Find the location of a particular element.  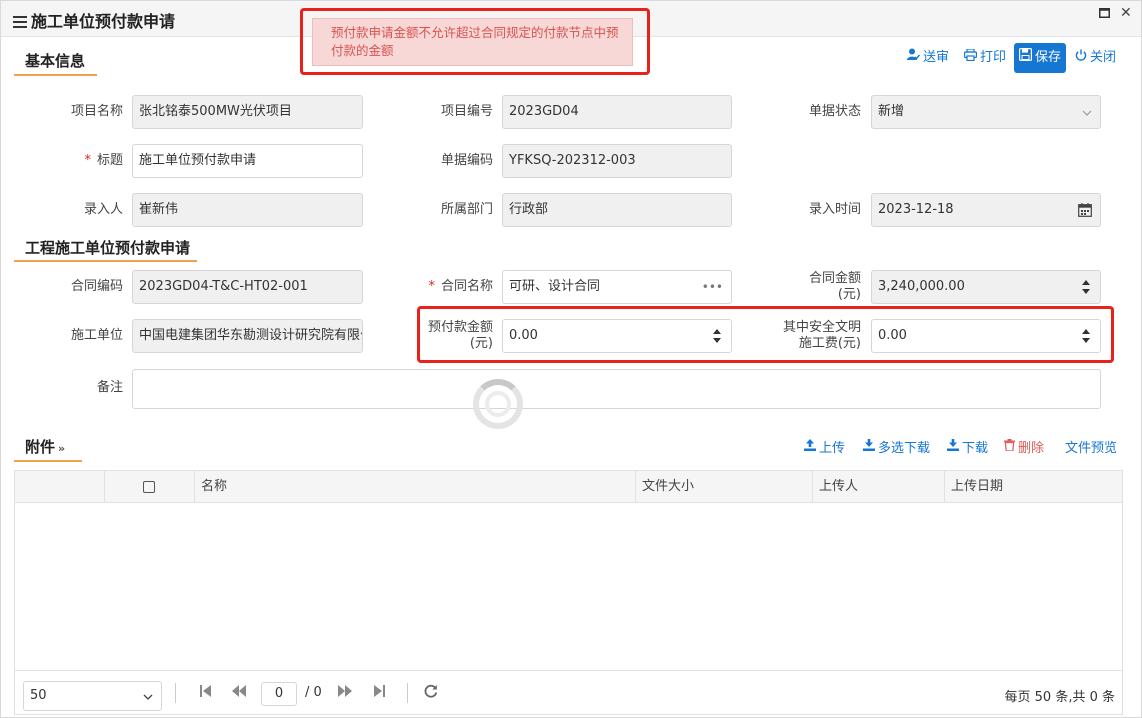

column-header-name: 名称 is located at coordinates (415, 486).